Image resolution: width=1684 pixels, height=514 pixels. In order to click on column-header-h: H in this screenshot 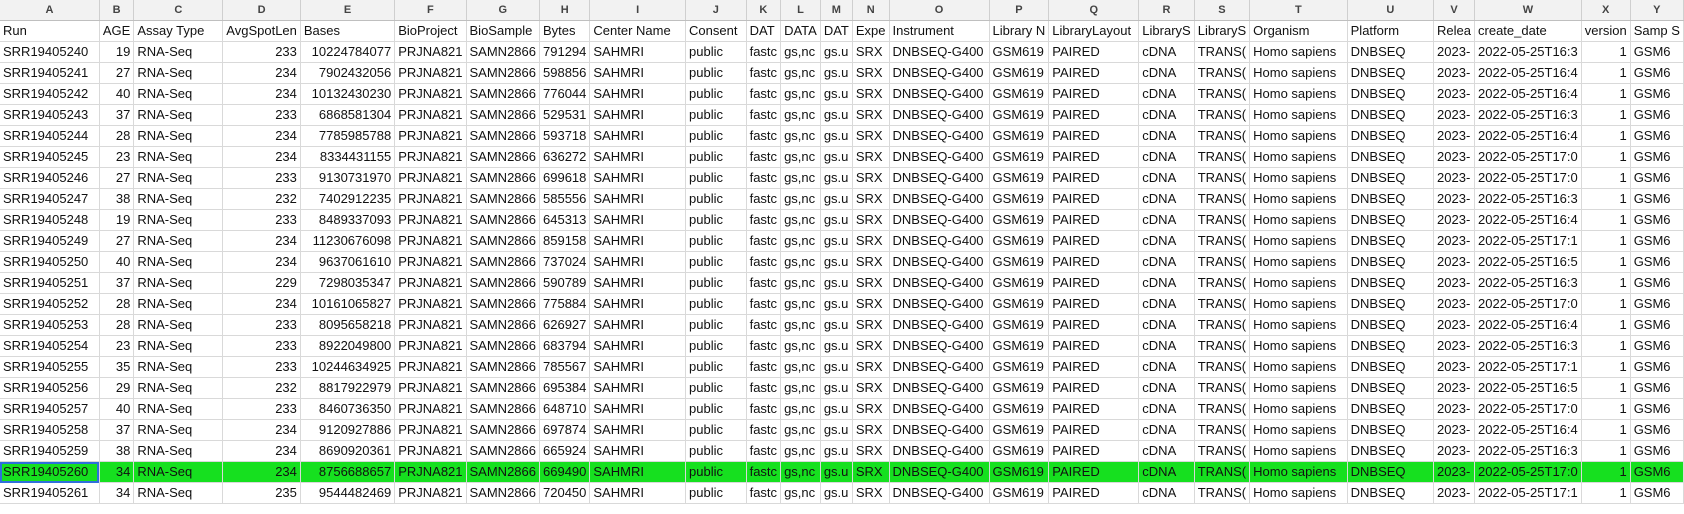, I will do `click(565, 10)`.